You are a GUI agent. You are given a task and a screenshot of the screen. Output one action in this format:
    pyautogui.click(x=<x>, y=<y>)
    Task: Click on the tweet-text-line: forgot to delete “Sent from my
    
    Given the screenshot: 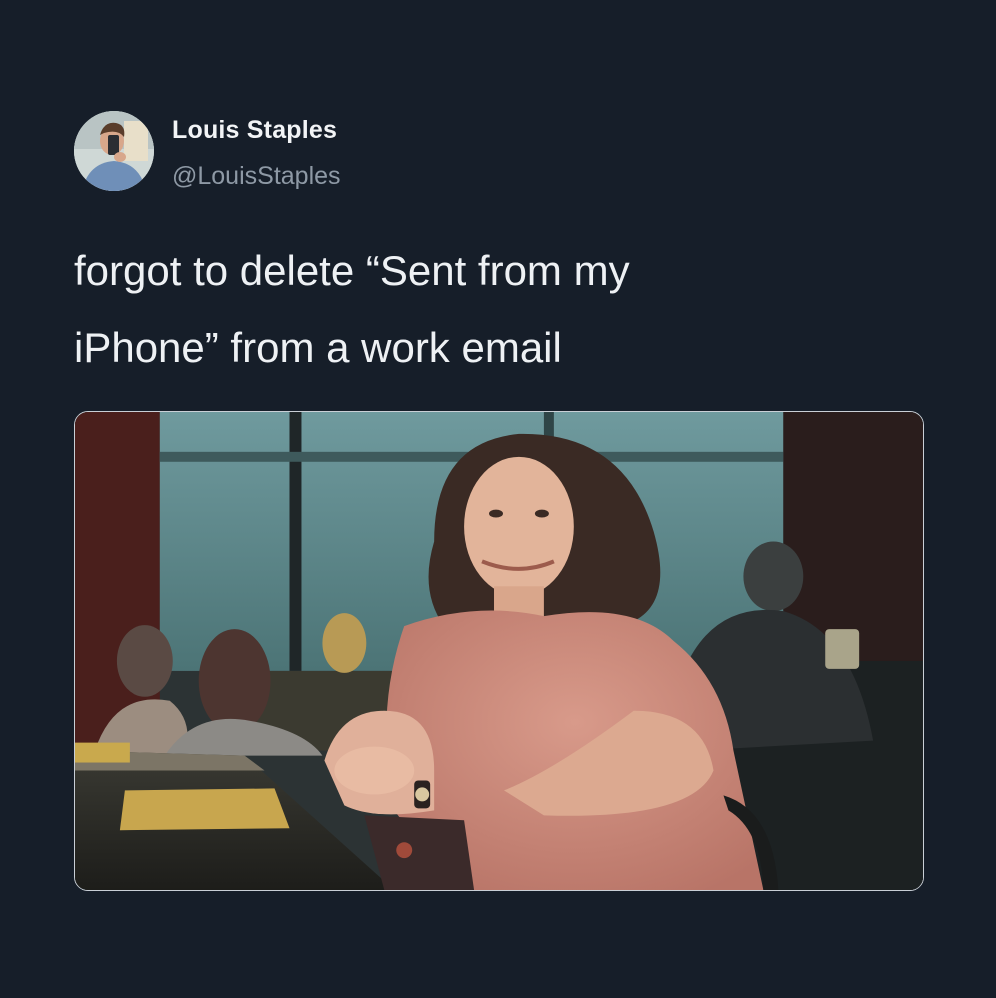 What is the action you would take?
    pyautogui.click(x=352, y=270)
    